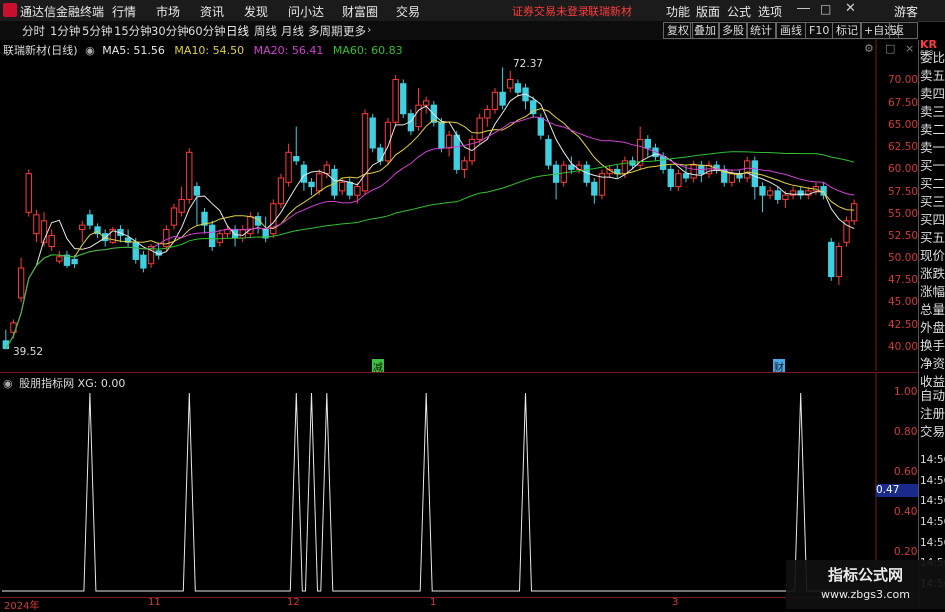 Image resolution: width=945 pixels, height=612 pixels. I want to click on period-5min: 5分钟, so click(97, 31).